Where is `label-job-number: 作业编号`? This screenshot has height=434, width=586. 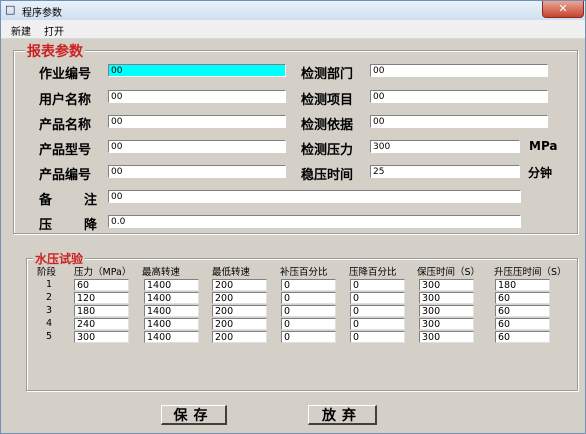 label-job-number: 作业编号 is located at coordinates (65, 74).